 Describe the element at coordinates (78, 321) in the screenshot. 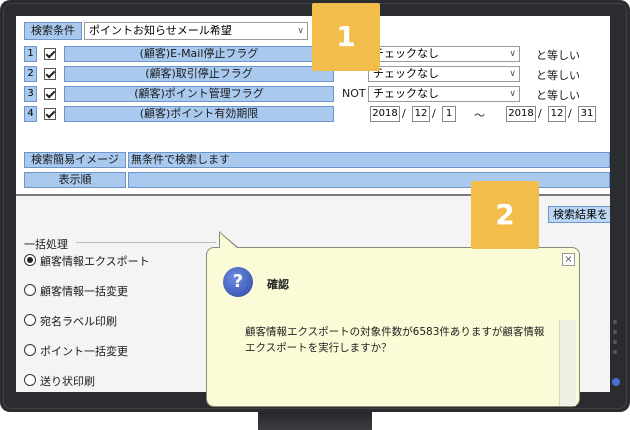

I see `bulk-option-label: 宛名ラベル印刷` at that location.